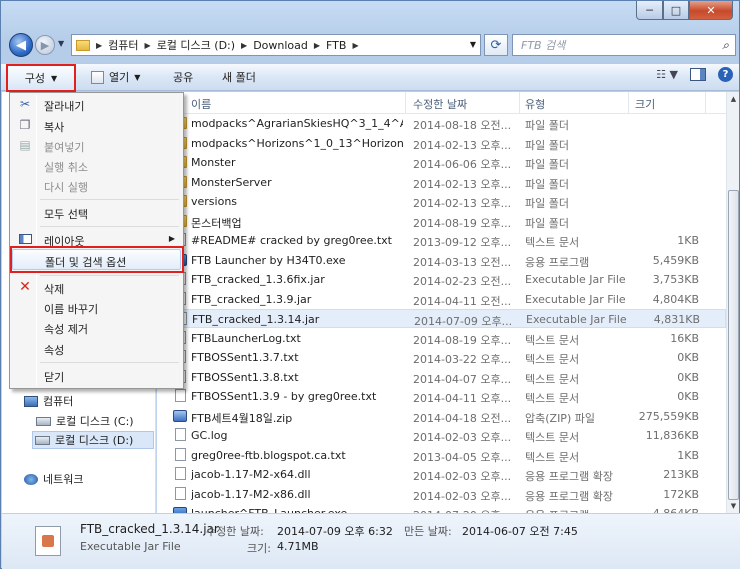  What do you see at coordinates (624, 45) in the screenshot?
I see `search-input: FTB 검색 ⌕` at bounding box center [624, 45].